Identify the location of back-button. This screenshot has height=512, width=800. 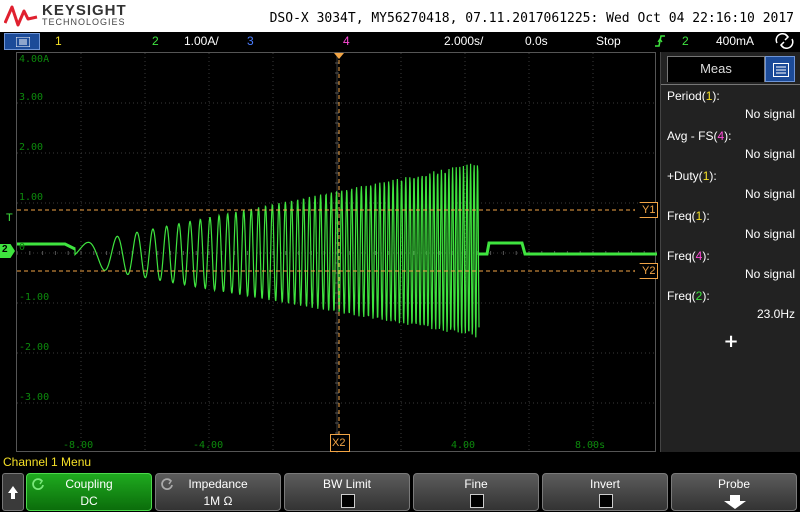
(13, 492).